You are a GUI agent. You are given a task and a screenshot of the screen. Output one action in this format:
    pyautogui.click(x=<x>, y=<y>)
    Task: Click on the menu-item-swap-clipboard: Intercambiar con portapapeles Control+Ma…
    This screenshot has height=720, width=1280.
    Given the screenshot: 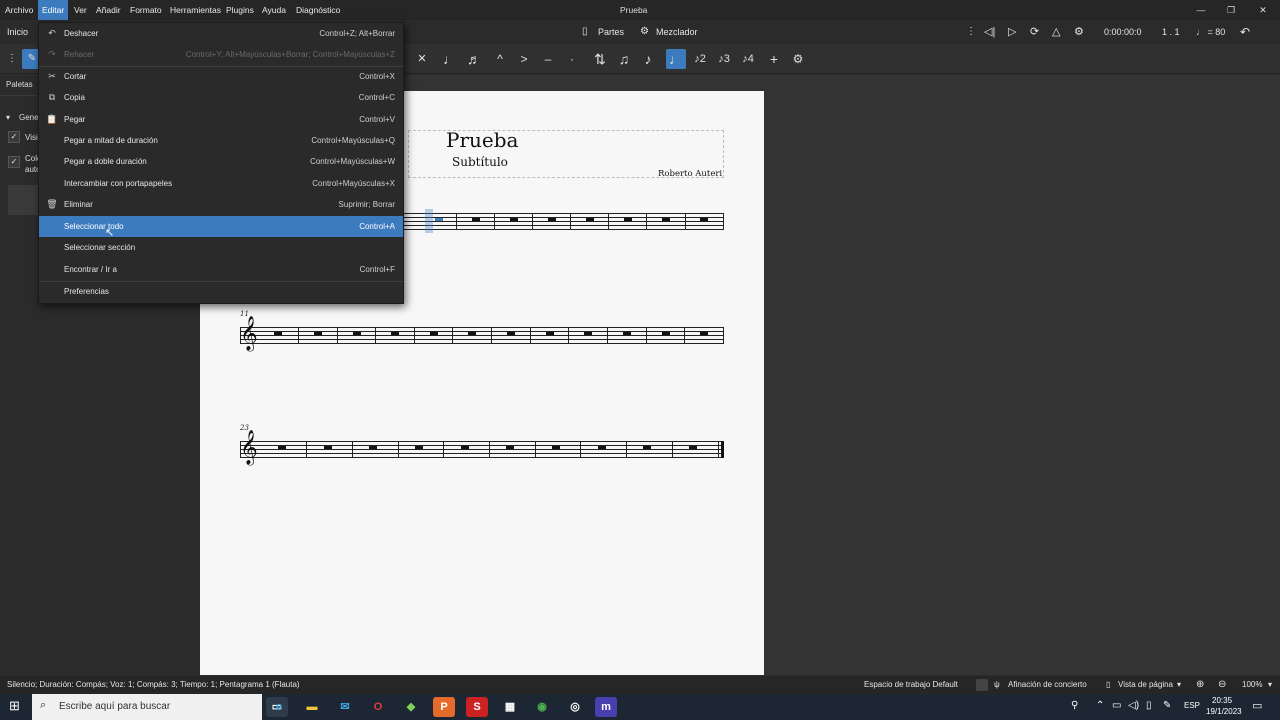 What is the action you would take?
    pyautogui.click(x=221, y=183)
    